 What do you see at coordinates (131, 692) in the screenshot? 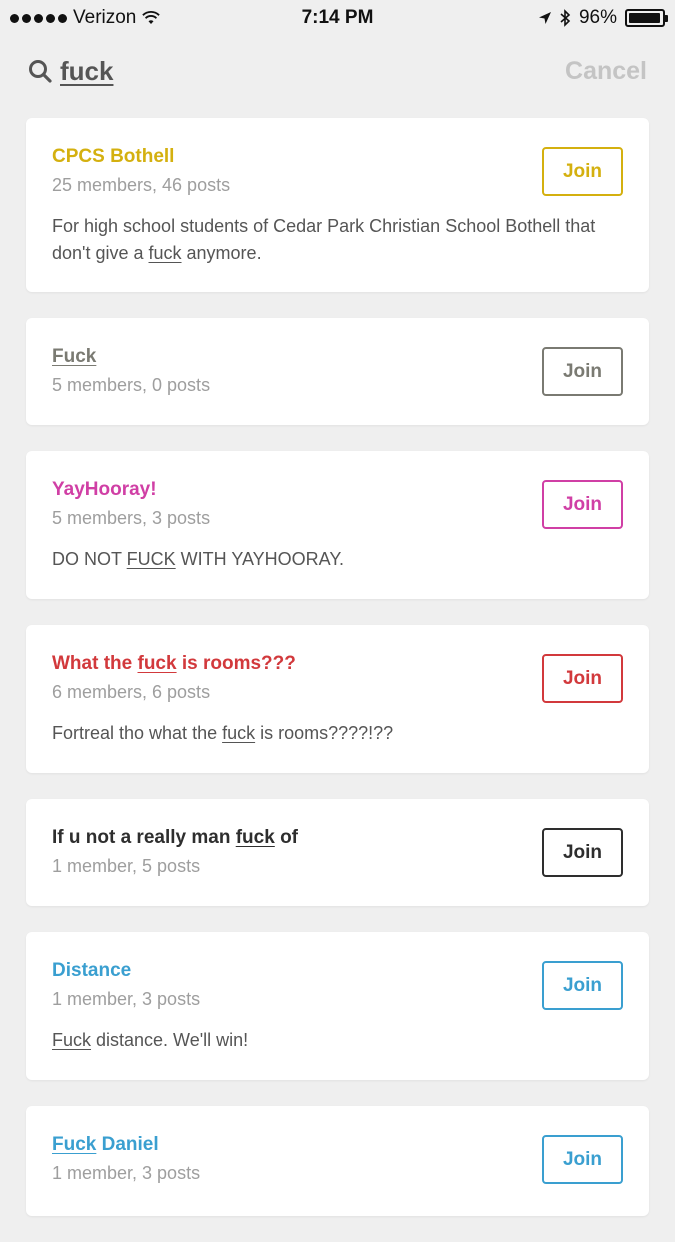
I see `room-stats: 6 members, 6 posts` at bounding box center [131, 692].